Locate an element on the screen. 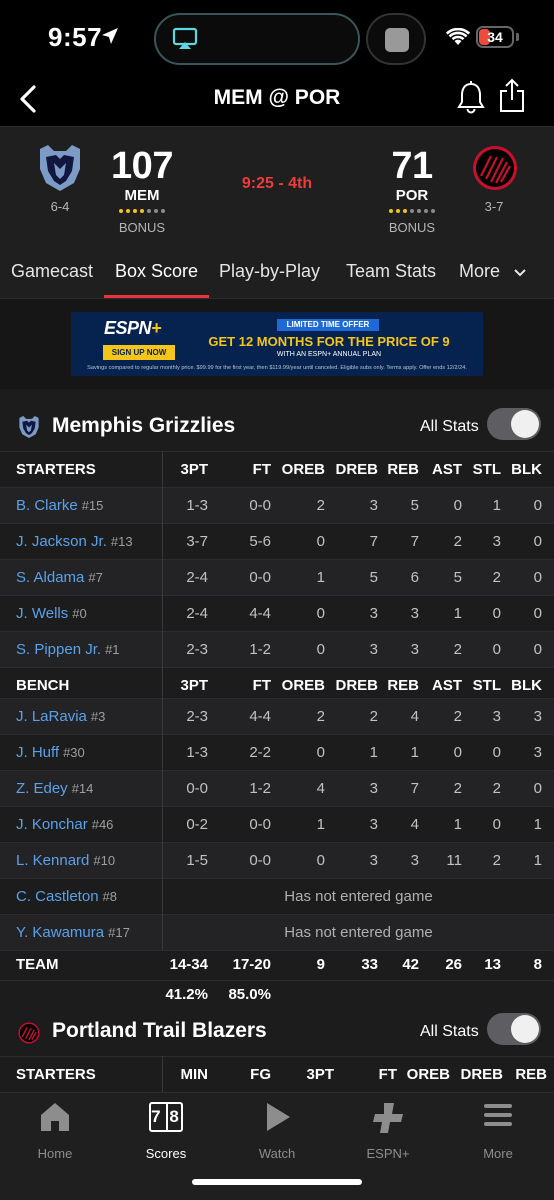 The height and width of the screenshot is (1200, 554). home-icon is located at coordinates (55, 1117).